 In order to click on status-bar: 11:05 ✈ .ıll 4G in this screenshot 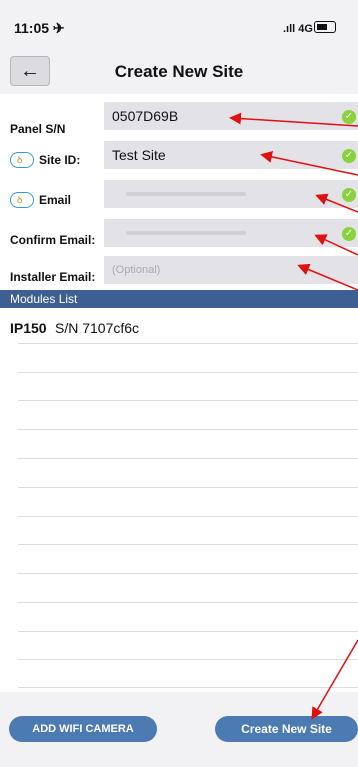, I will do `click(179, 20)`.